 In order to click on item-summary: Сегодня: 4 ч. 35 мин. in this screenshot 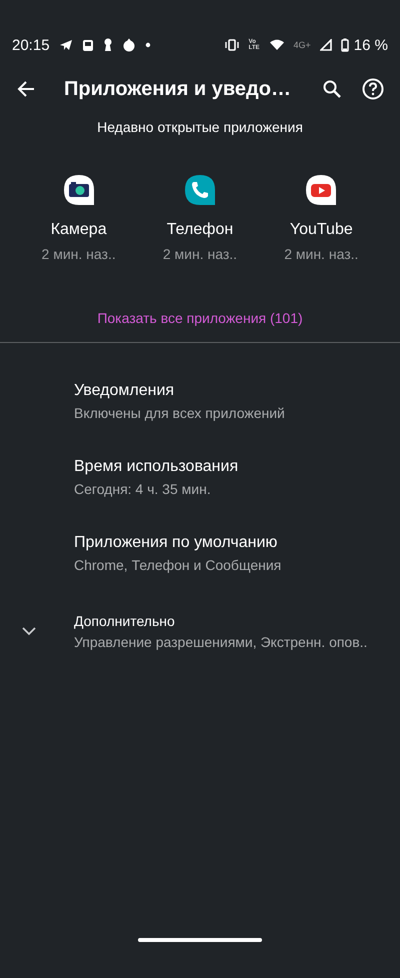, I will do `click(142, 488)`.